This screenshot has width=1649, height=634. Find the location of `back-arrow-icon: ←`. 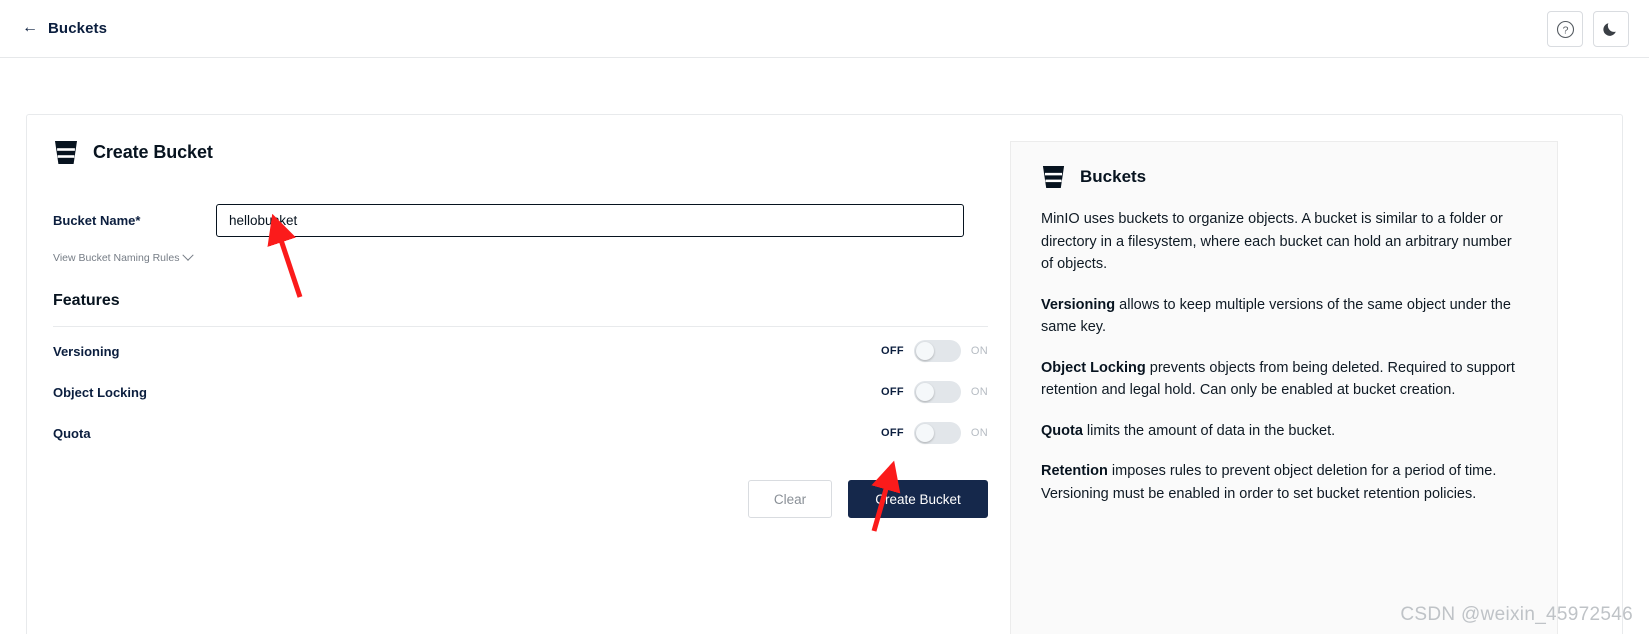

back-arrow-icon: ← is located at coordinates (30, 27).